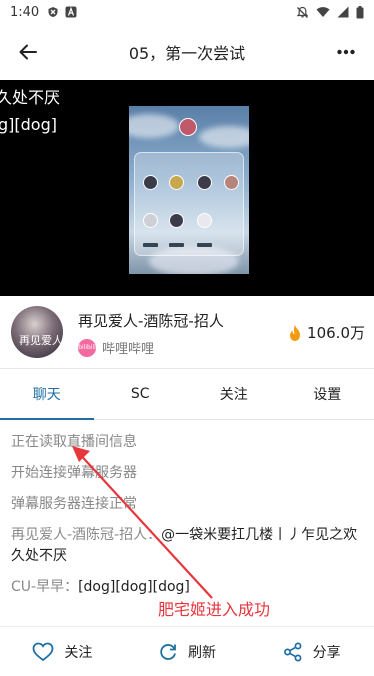 The image size is (374, 676). I want to click on flame-icon, so click(295, 332).